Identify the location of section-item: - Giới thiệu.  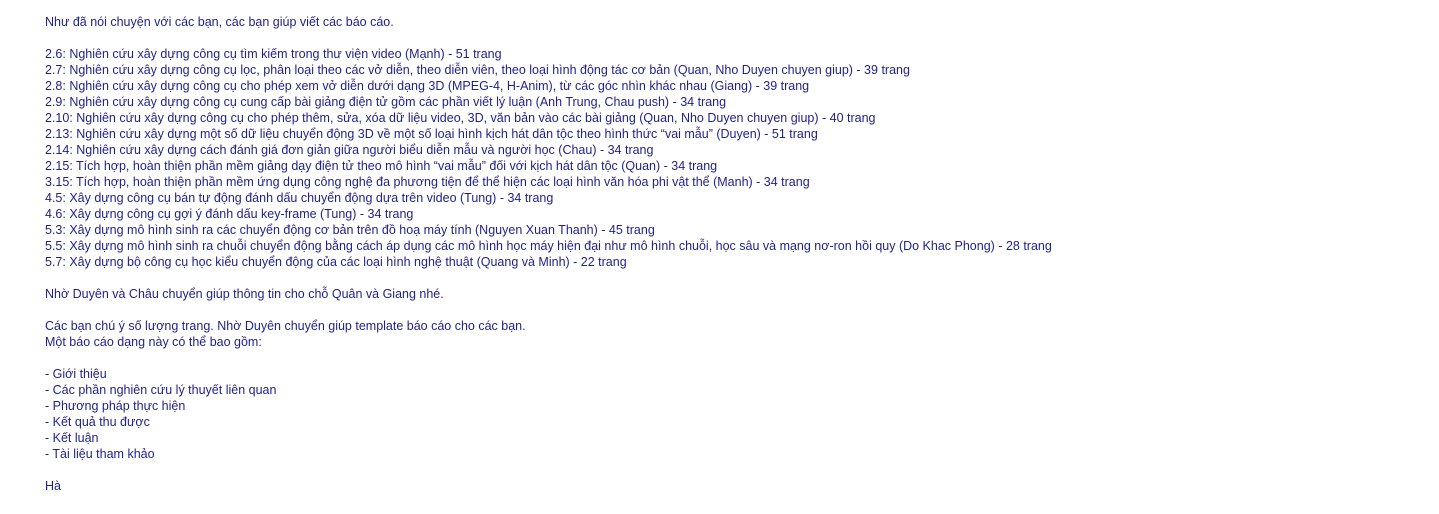
(76, 374).